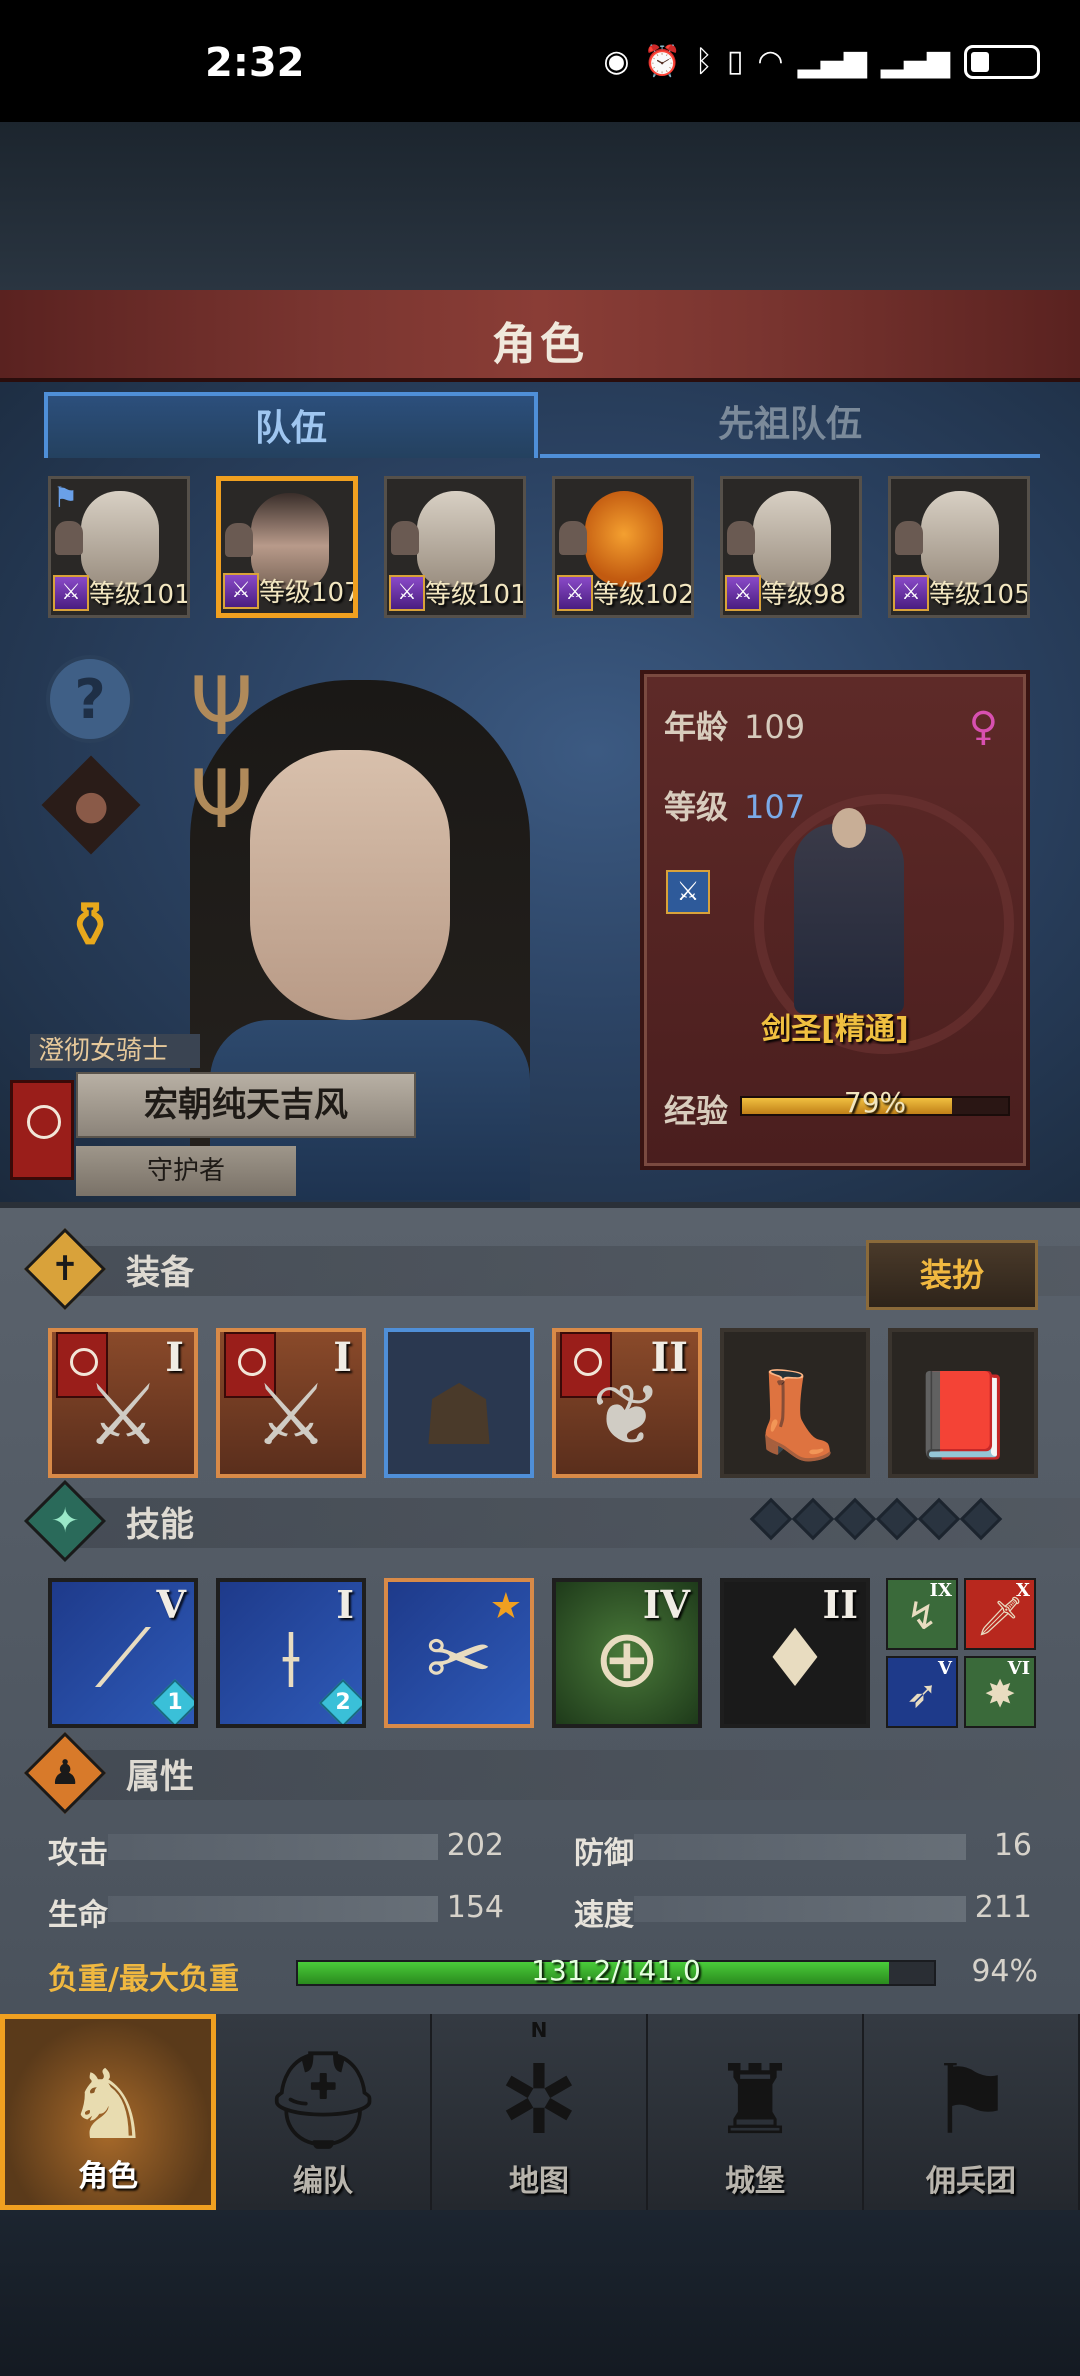 The height and width of the screenshot is (2376, 1080). Describe the element at coordinates (123, 1653) in the screenshot. I see `skill-slot: ⟋ V 1` at that location.